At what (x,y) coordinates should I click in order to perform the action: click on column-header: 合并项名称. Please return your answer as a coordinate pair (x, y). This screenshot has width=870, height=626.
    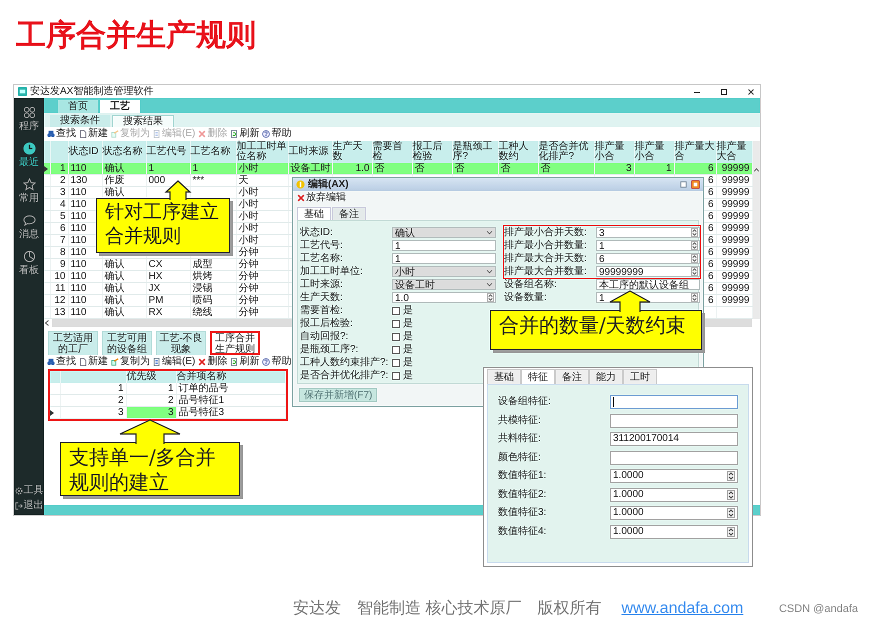
    Looking at the image, I should click on (201, 376).